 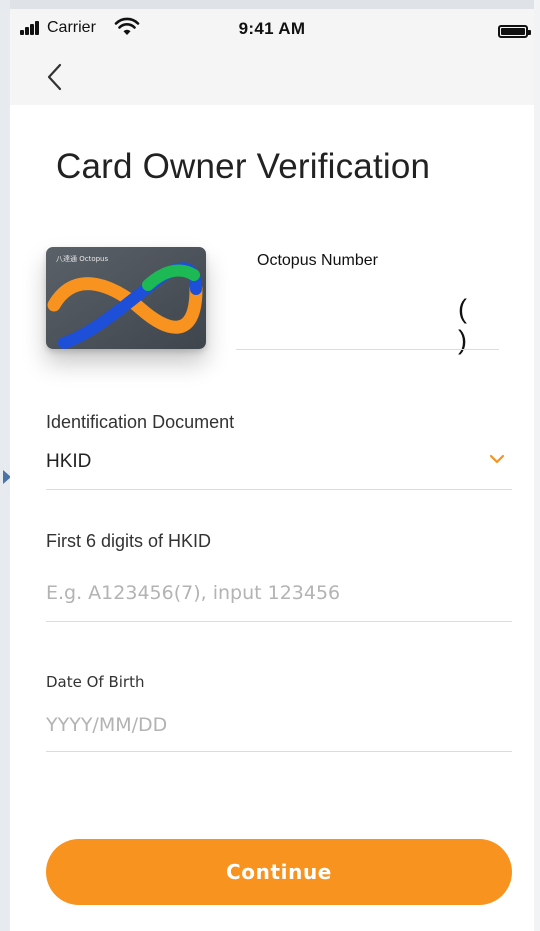 I want to click on card-brand-text: 八達通 Octopus, so click(x=82, y=258).